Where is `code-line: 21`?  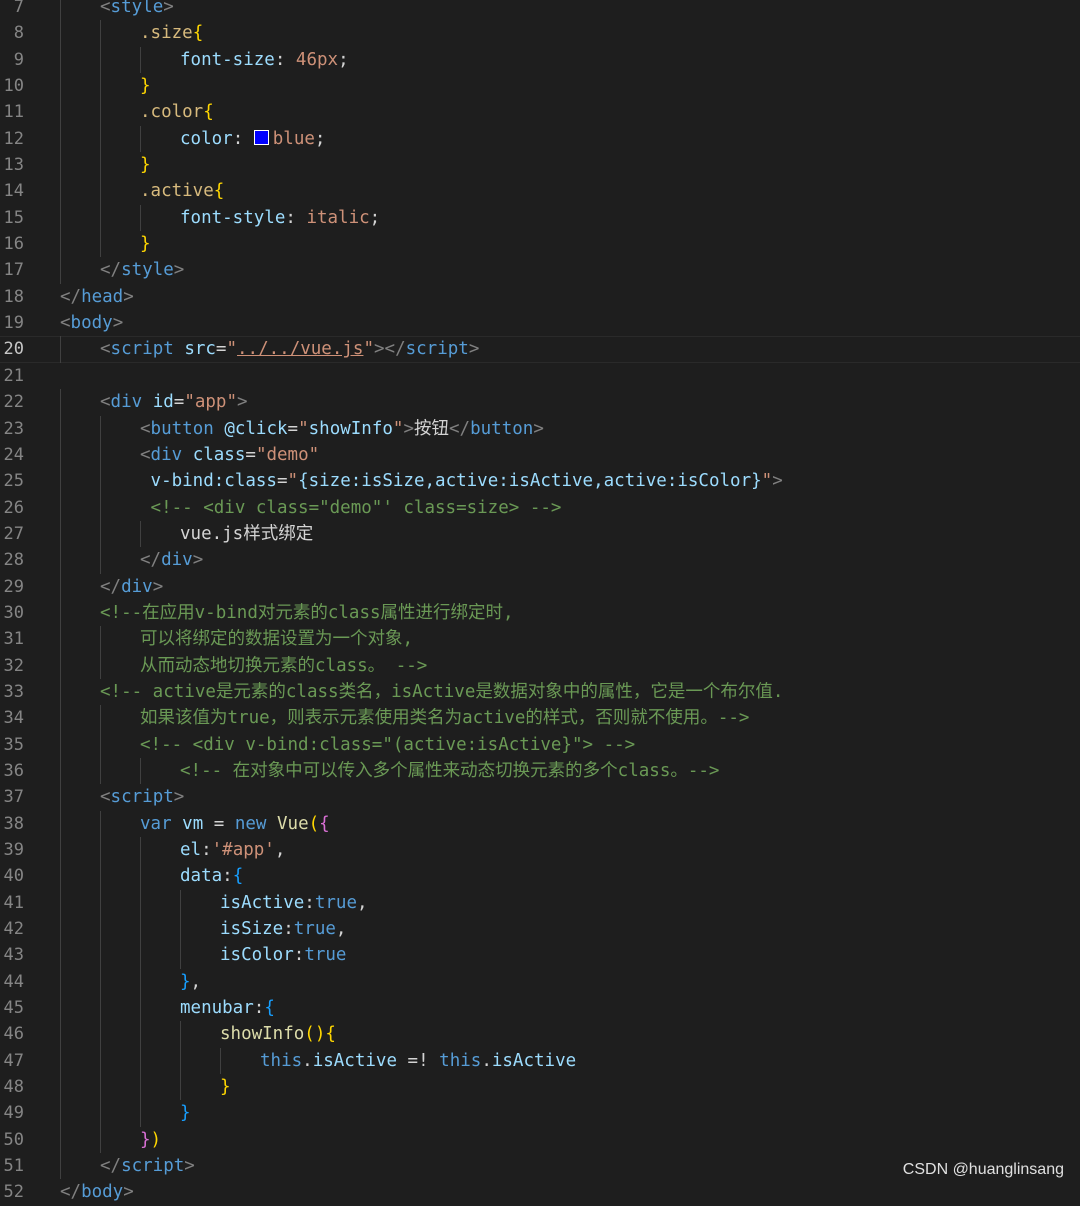
code-line: 21 is located at coordinates (540, 376).